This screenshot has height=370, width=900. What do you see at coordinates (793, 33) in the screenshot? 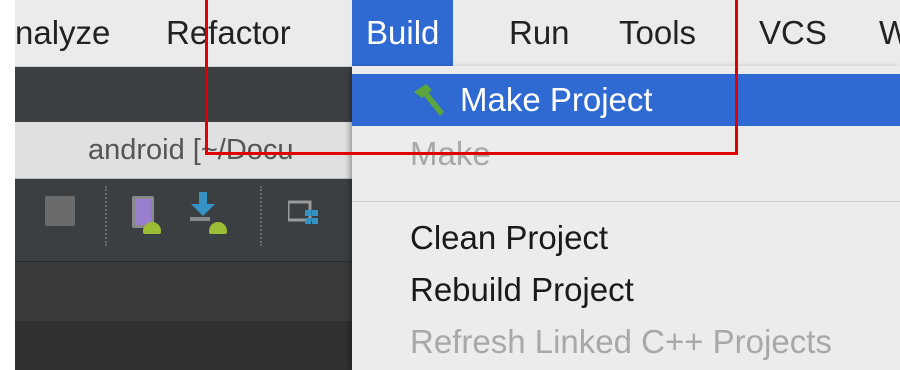
I see `menu-vcs: VCS` at bounding box center [793, 33].